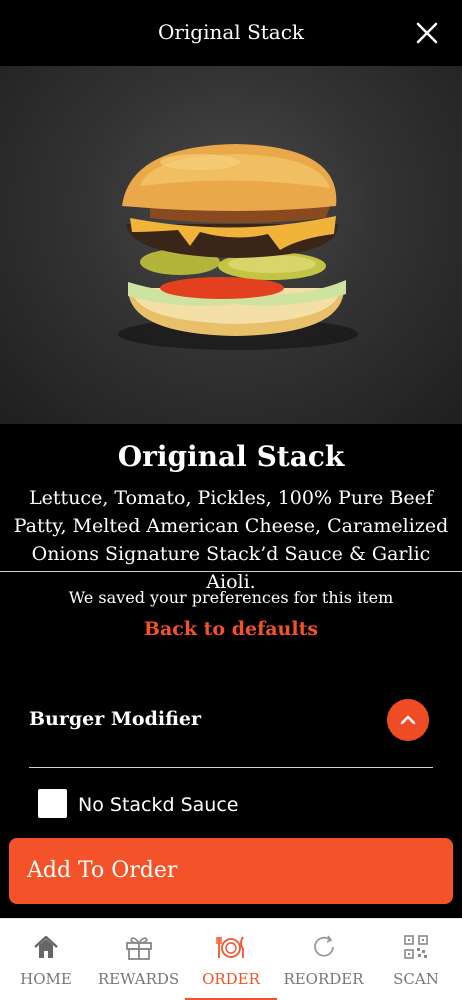  I want to click on home-icon, so click(46, 946).